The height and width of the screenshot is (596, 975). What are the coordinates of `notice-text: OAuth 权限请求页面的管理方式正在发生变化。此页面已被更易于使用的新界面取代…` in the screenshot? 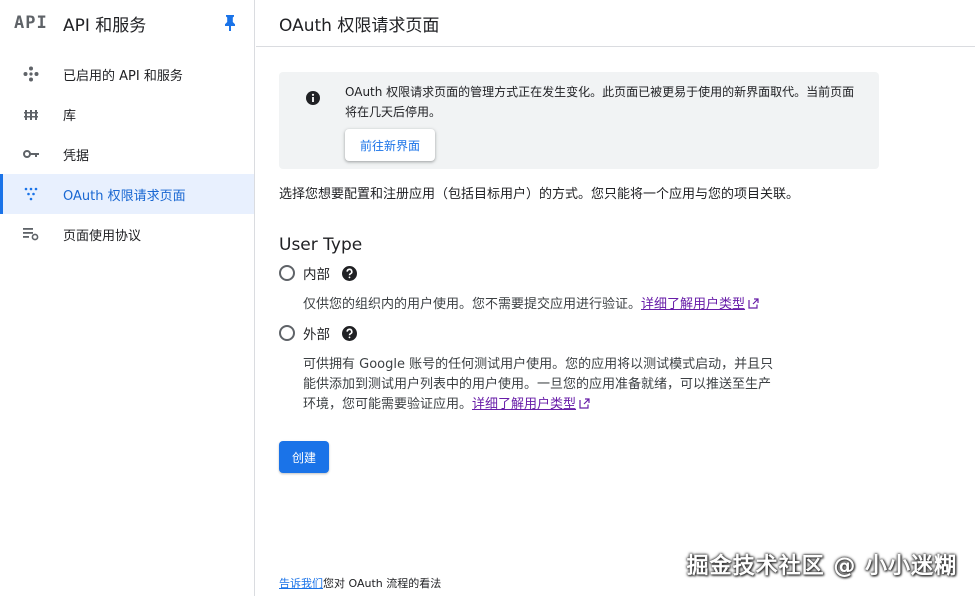 It's located at (600, 102).